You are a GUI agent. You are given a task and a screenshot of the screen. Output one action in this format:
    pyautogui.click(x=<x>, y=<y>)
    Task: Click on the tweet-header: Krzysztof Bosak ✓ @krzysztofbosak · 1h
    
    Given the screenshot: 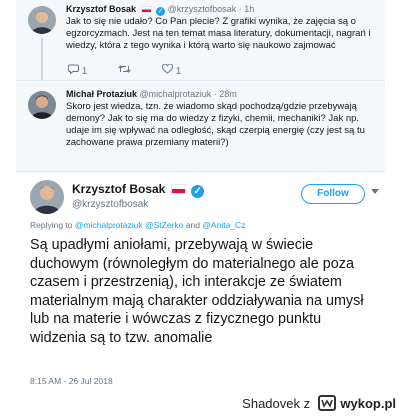 What is the action you would take?
    pyautogui.click(x=220, y=10)
    